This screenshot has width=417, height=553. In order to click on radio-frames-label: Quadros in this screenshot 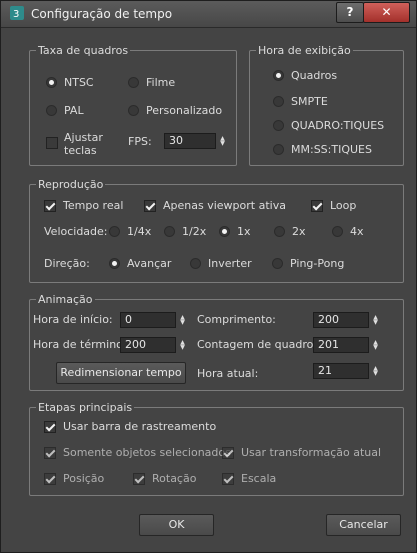, I will do `click(314, 75)`.